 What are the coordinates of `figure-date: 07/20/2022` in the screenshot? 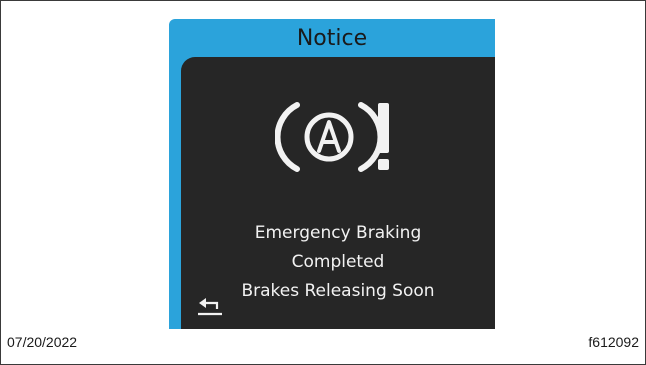 It's located at (42, 342).